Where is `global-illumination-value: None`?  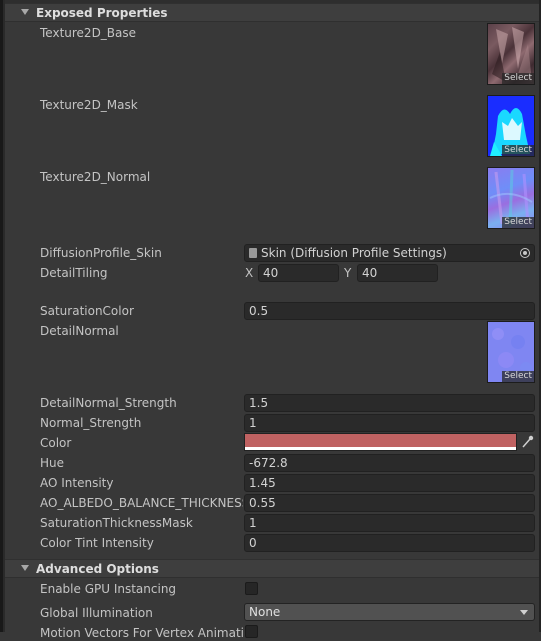 global-illumination-value: None is located at coordinates (265, 612).